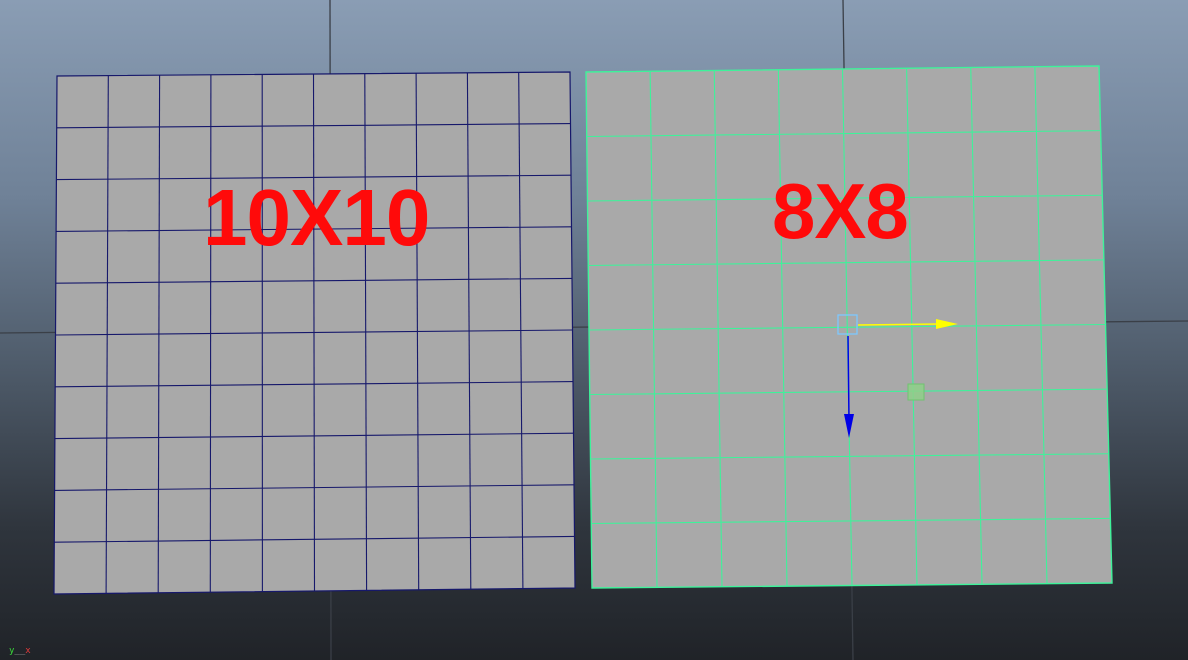 The height and width of the screenshot is (660, 1188). What do you see at coordinates (20, 651) in the screenshot?
I see `view-axis-indicator: y__x` at bounding box center [20, 651].